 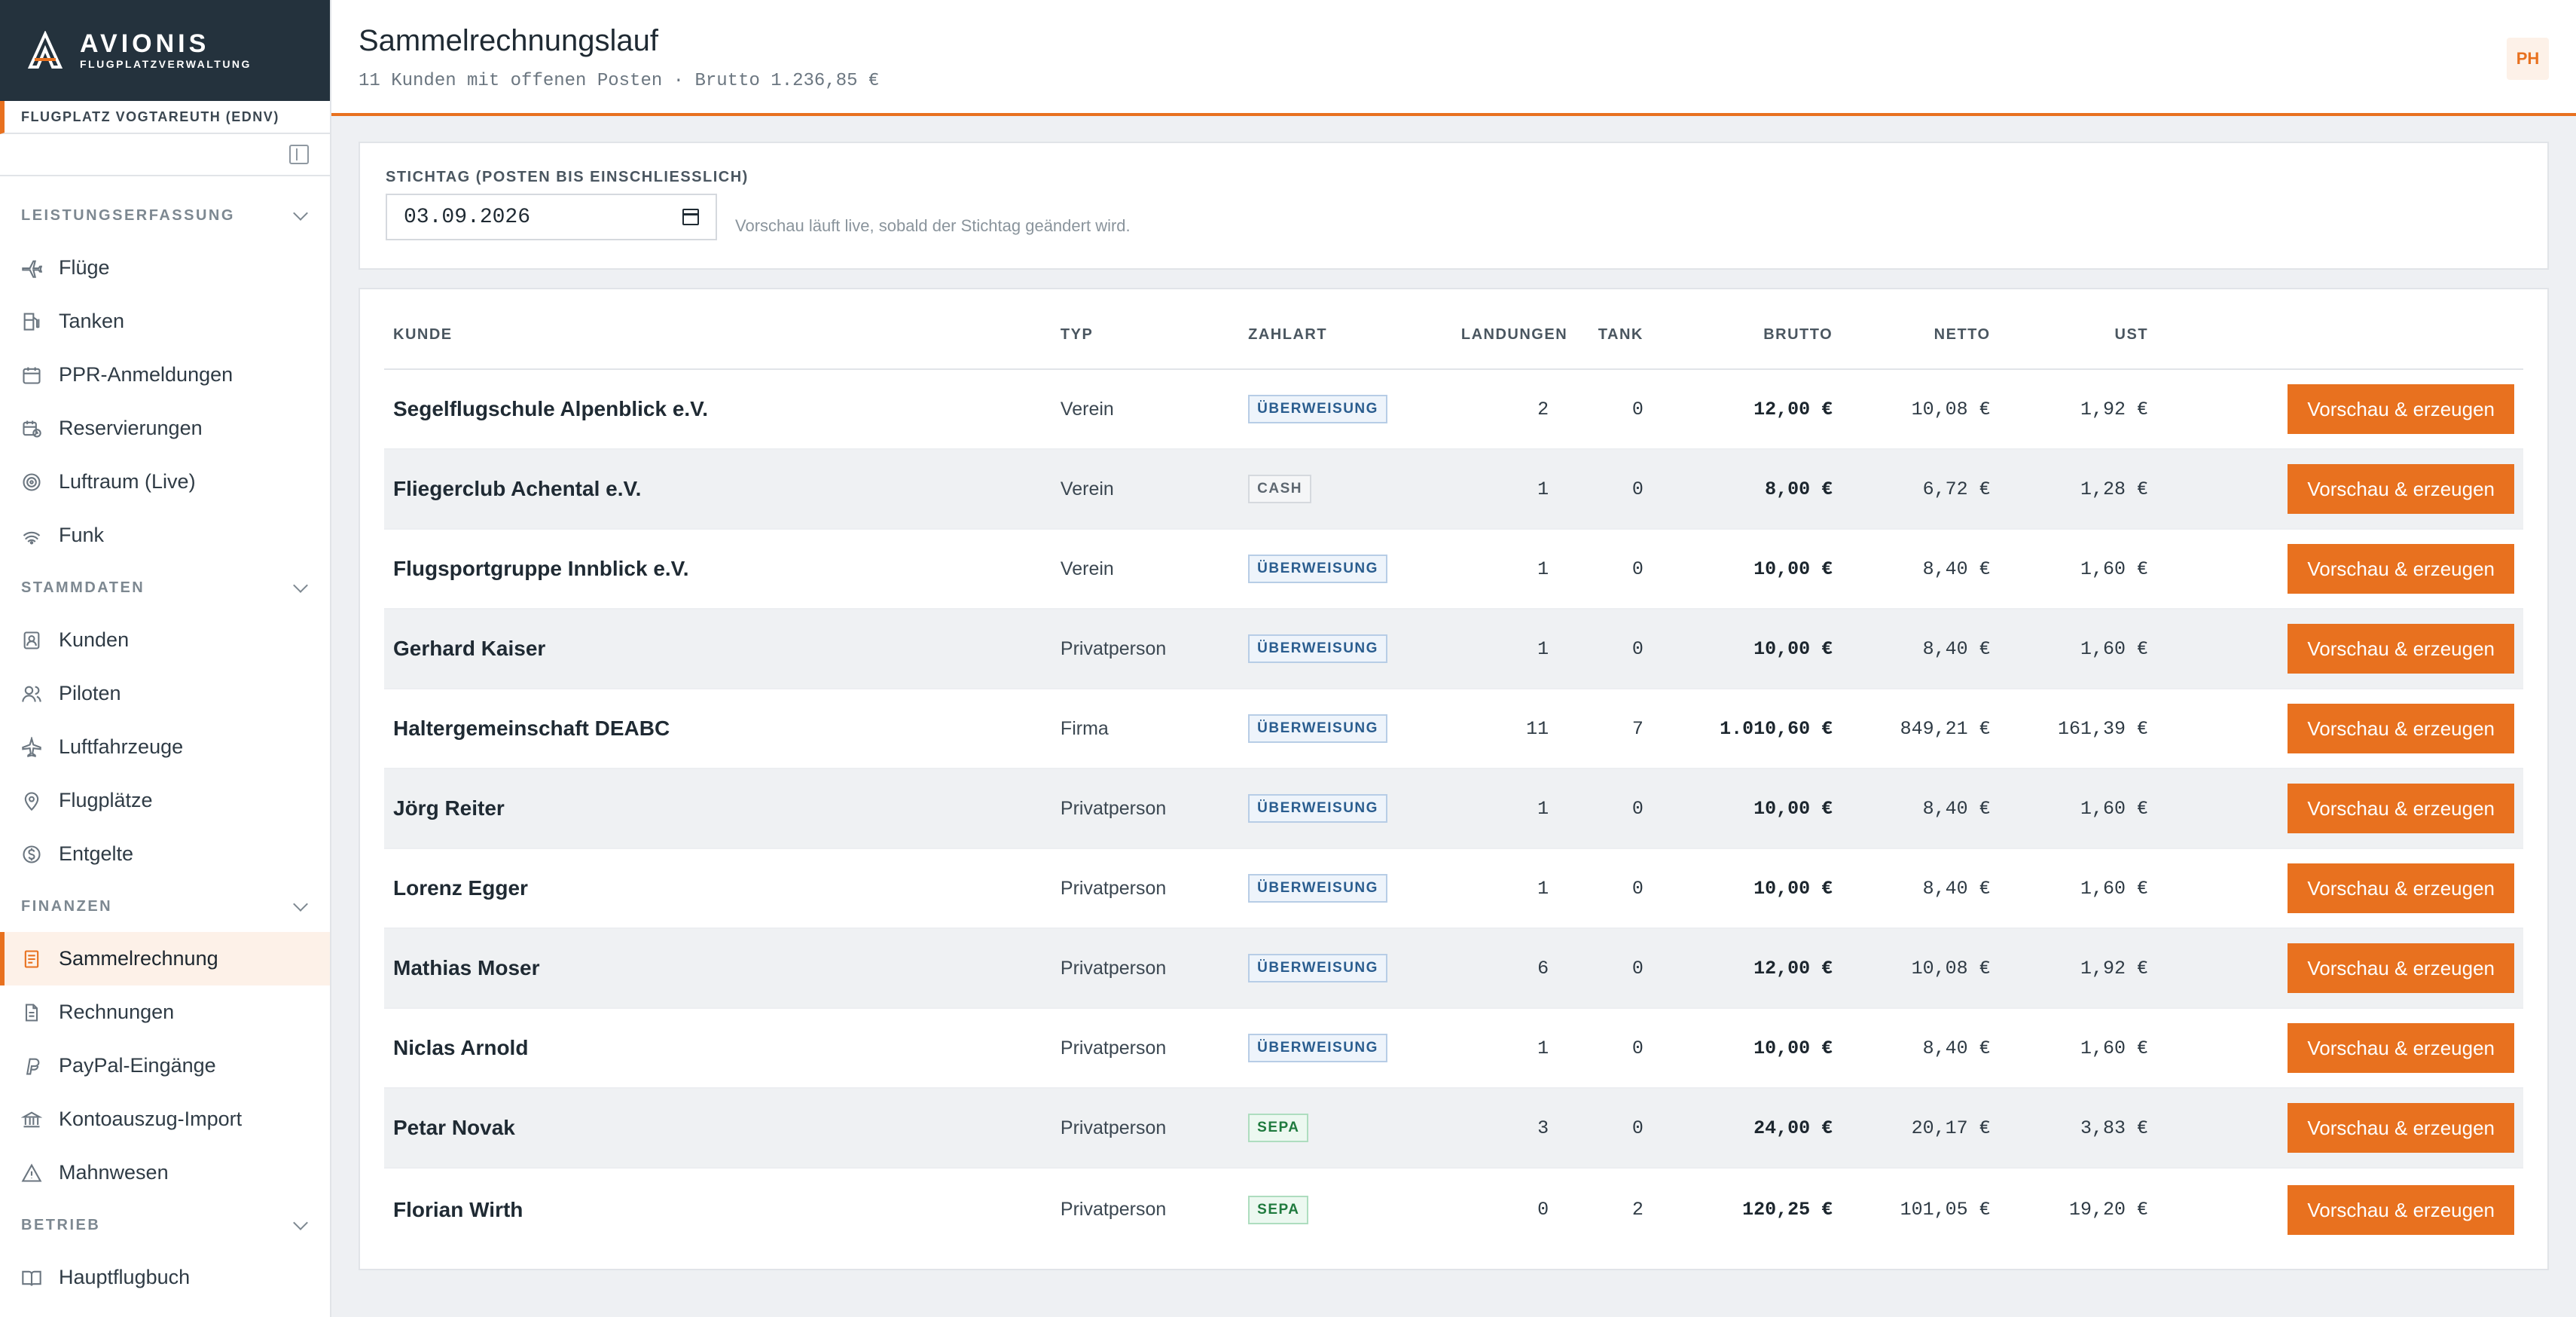 I want to click on cell-netto: 849,21 €, so click(x=1921, y=729).